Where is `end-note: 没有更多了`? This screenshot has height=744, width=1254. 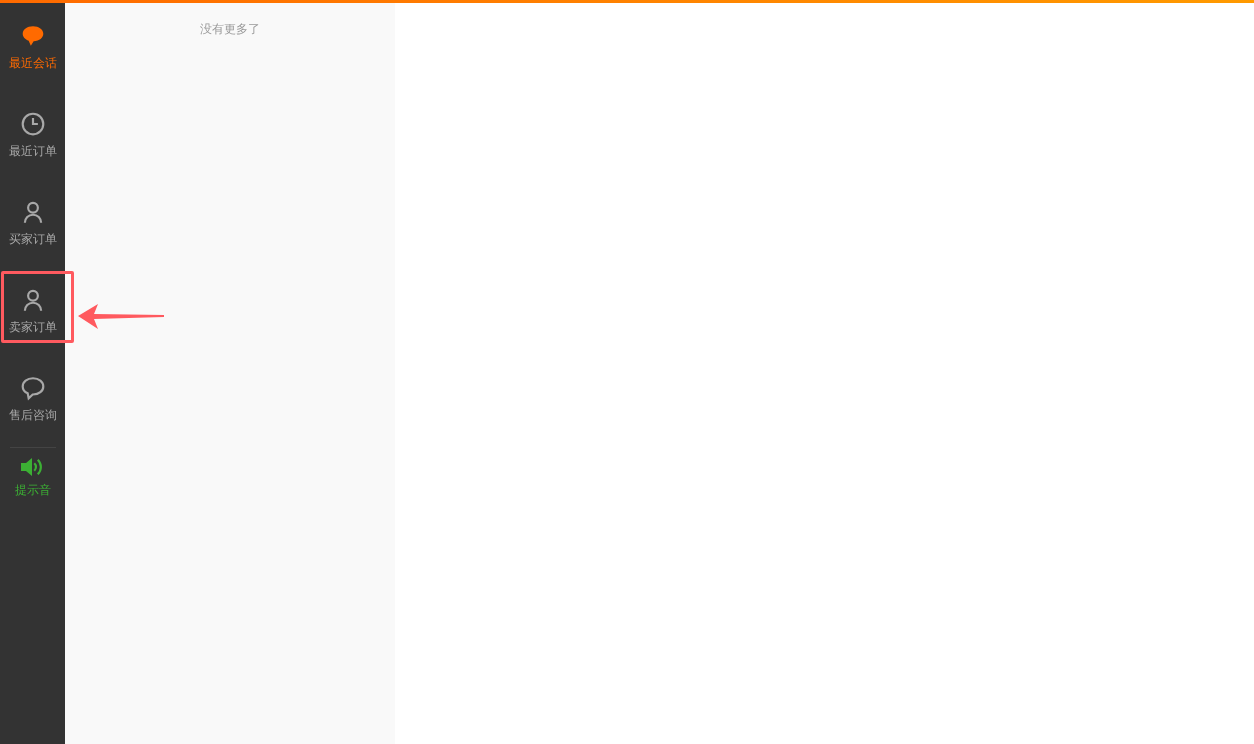 end-note: 没有更多了 is located at coordinates (230, 29).